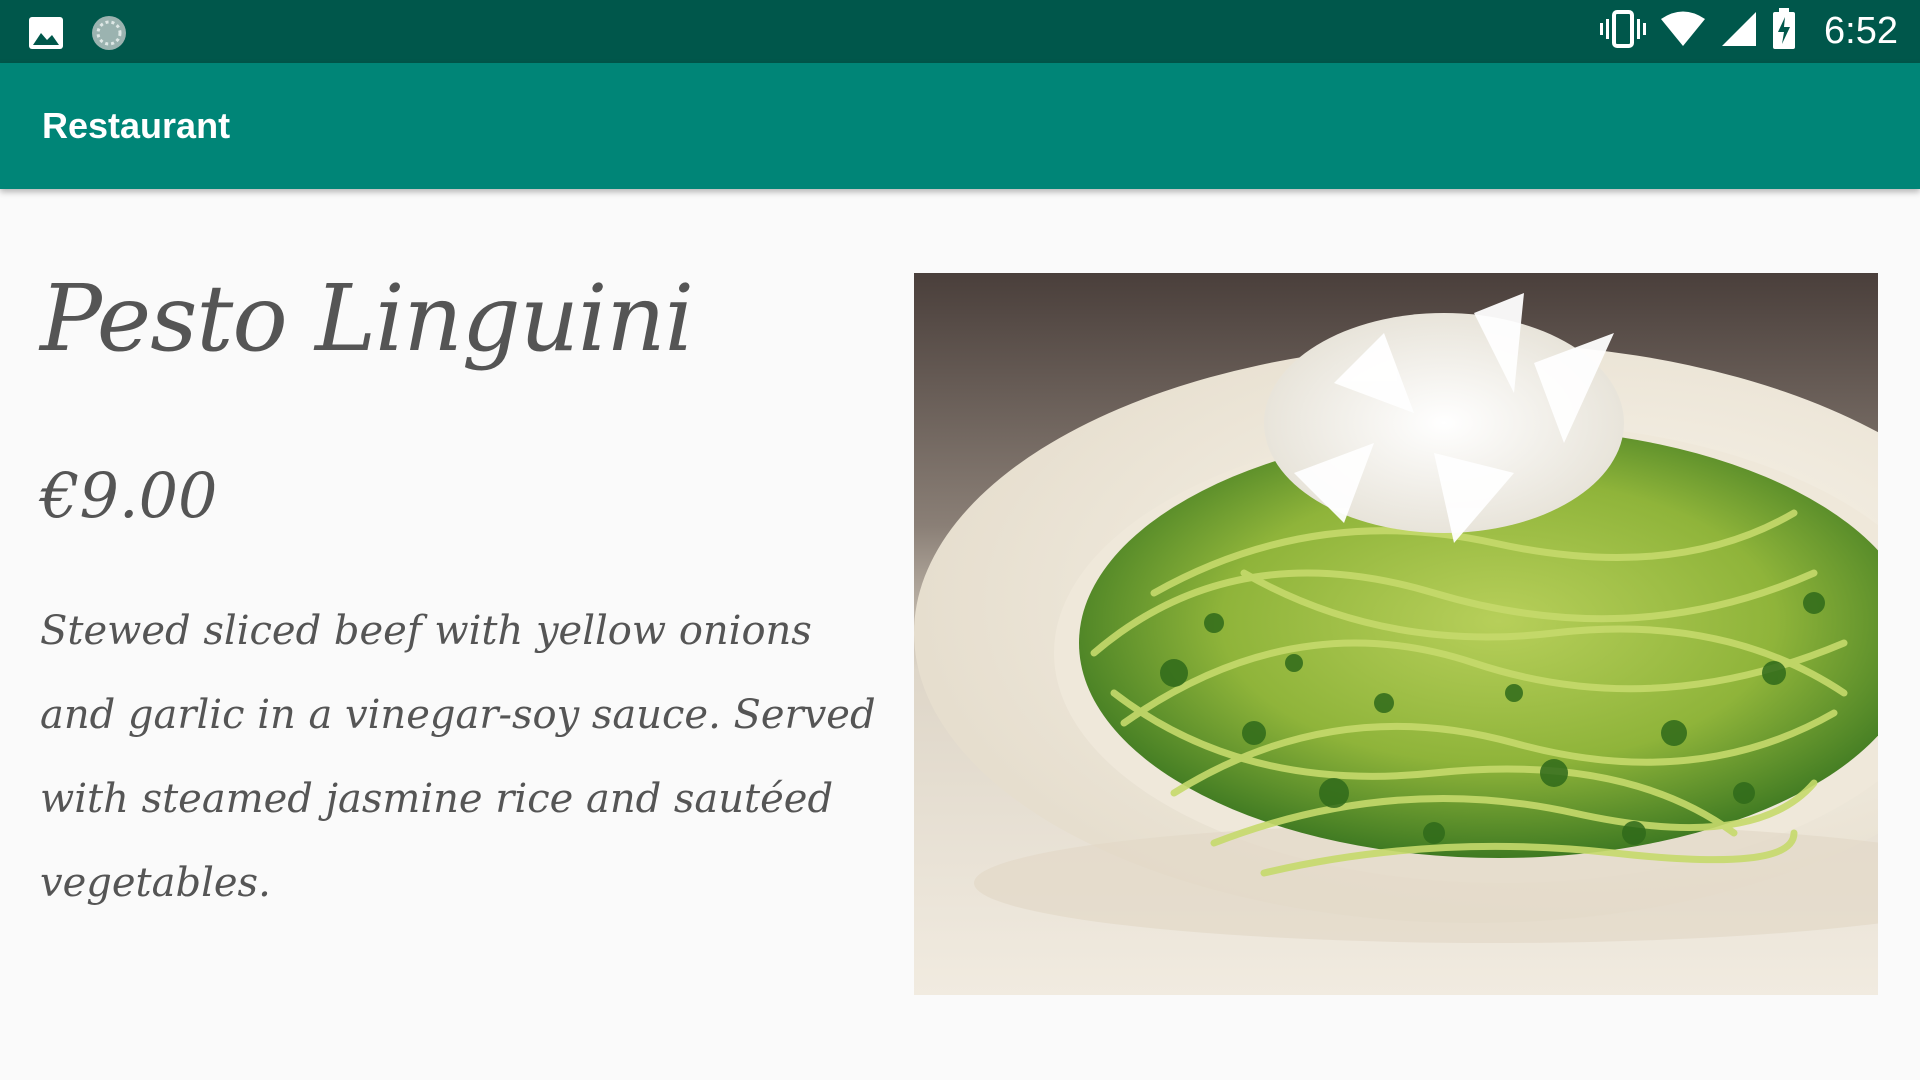 The image size is (1920, 1080). Describe the element at coordinates (136, 125) in the screenshot. I see `app-title: Restaurant` at that location.